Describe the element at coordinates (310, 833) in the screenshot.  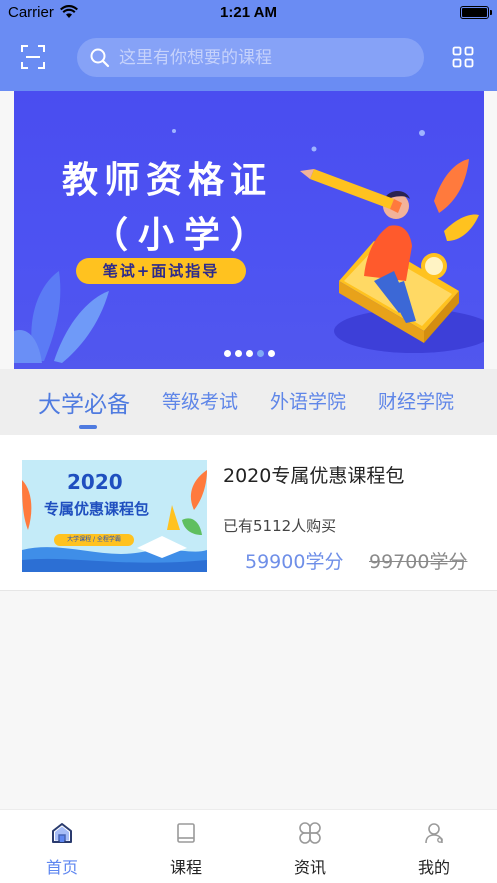
I see `news-icon` at that location.